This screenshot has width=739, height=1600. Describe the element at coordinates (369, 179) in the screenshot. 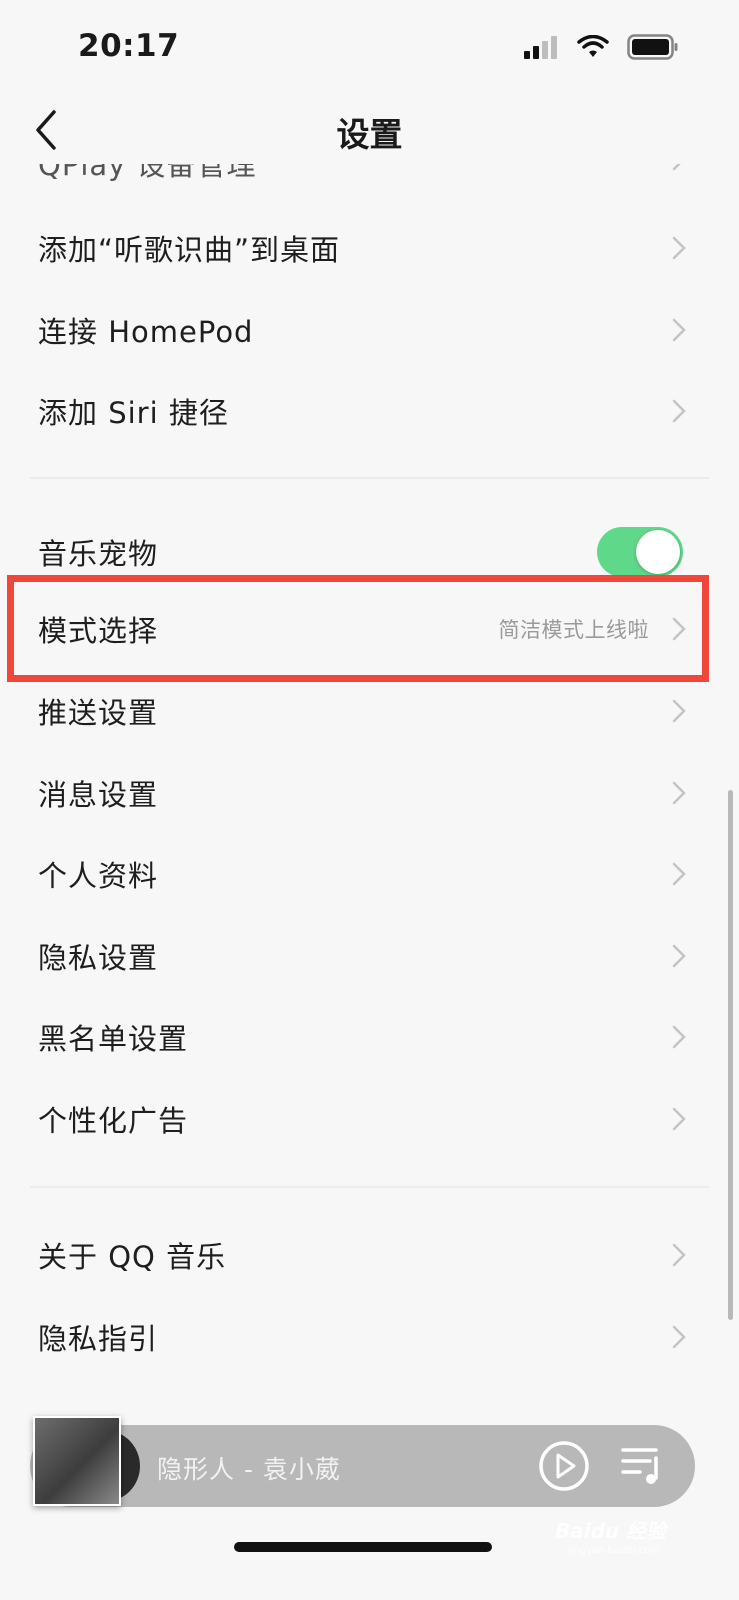

I see `list-item-qplay: QPlay 设备管理` at that location.